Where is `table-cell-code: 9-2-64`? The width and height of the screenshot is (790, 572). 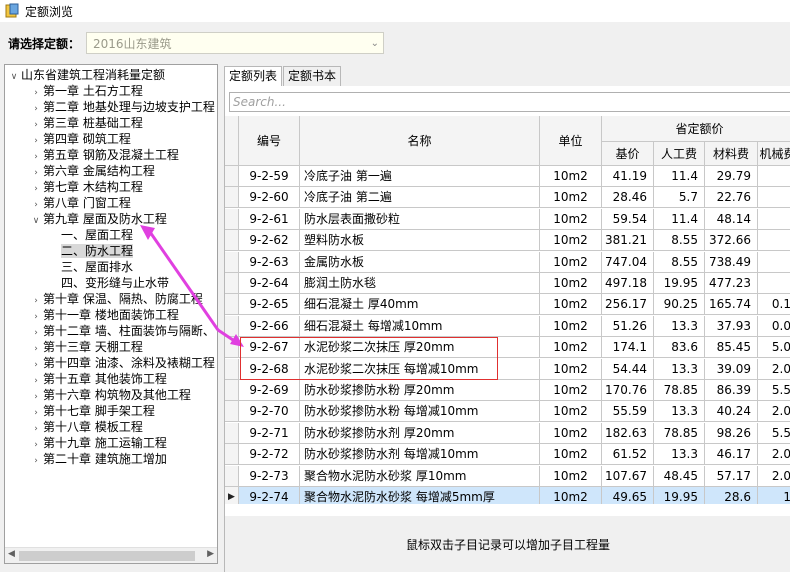 table-cell-code: 9-2-64 is located at coordinates (269, 283).